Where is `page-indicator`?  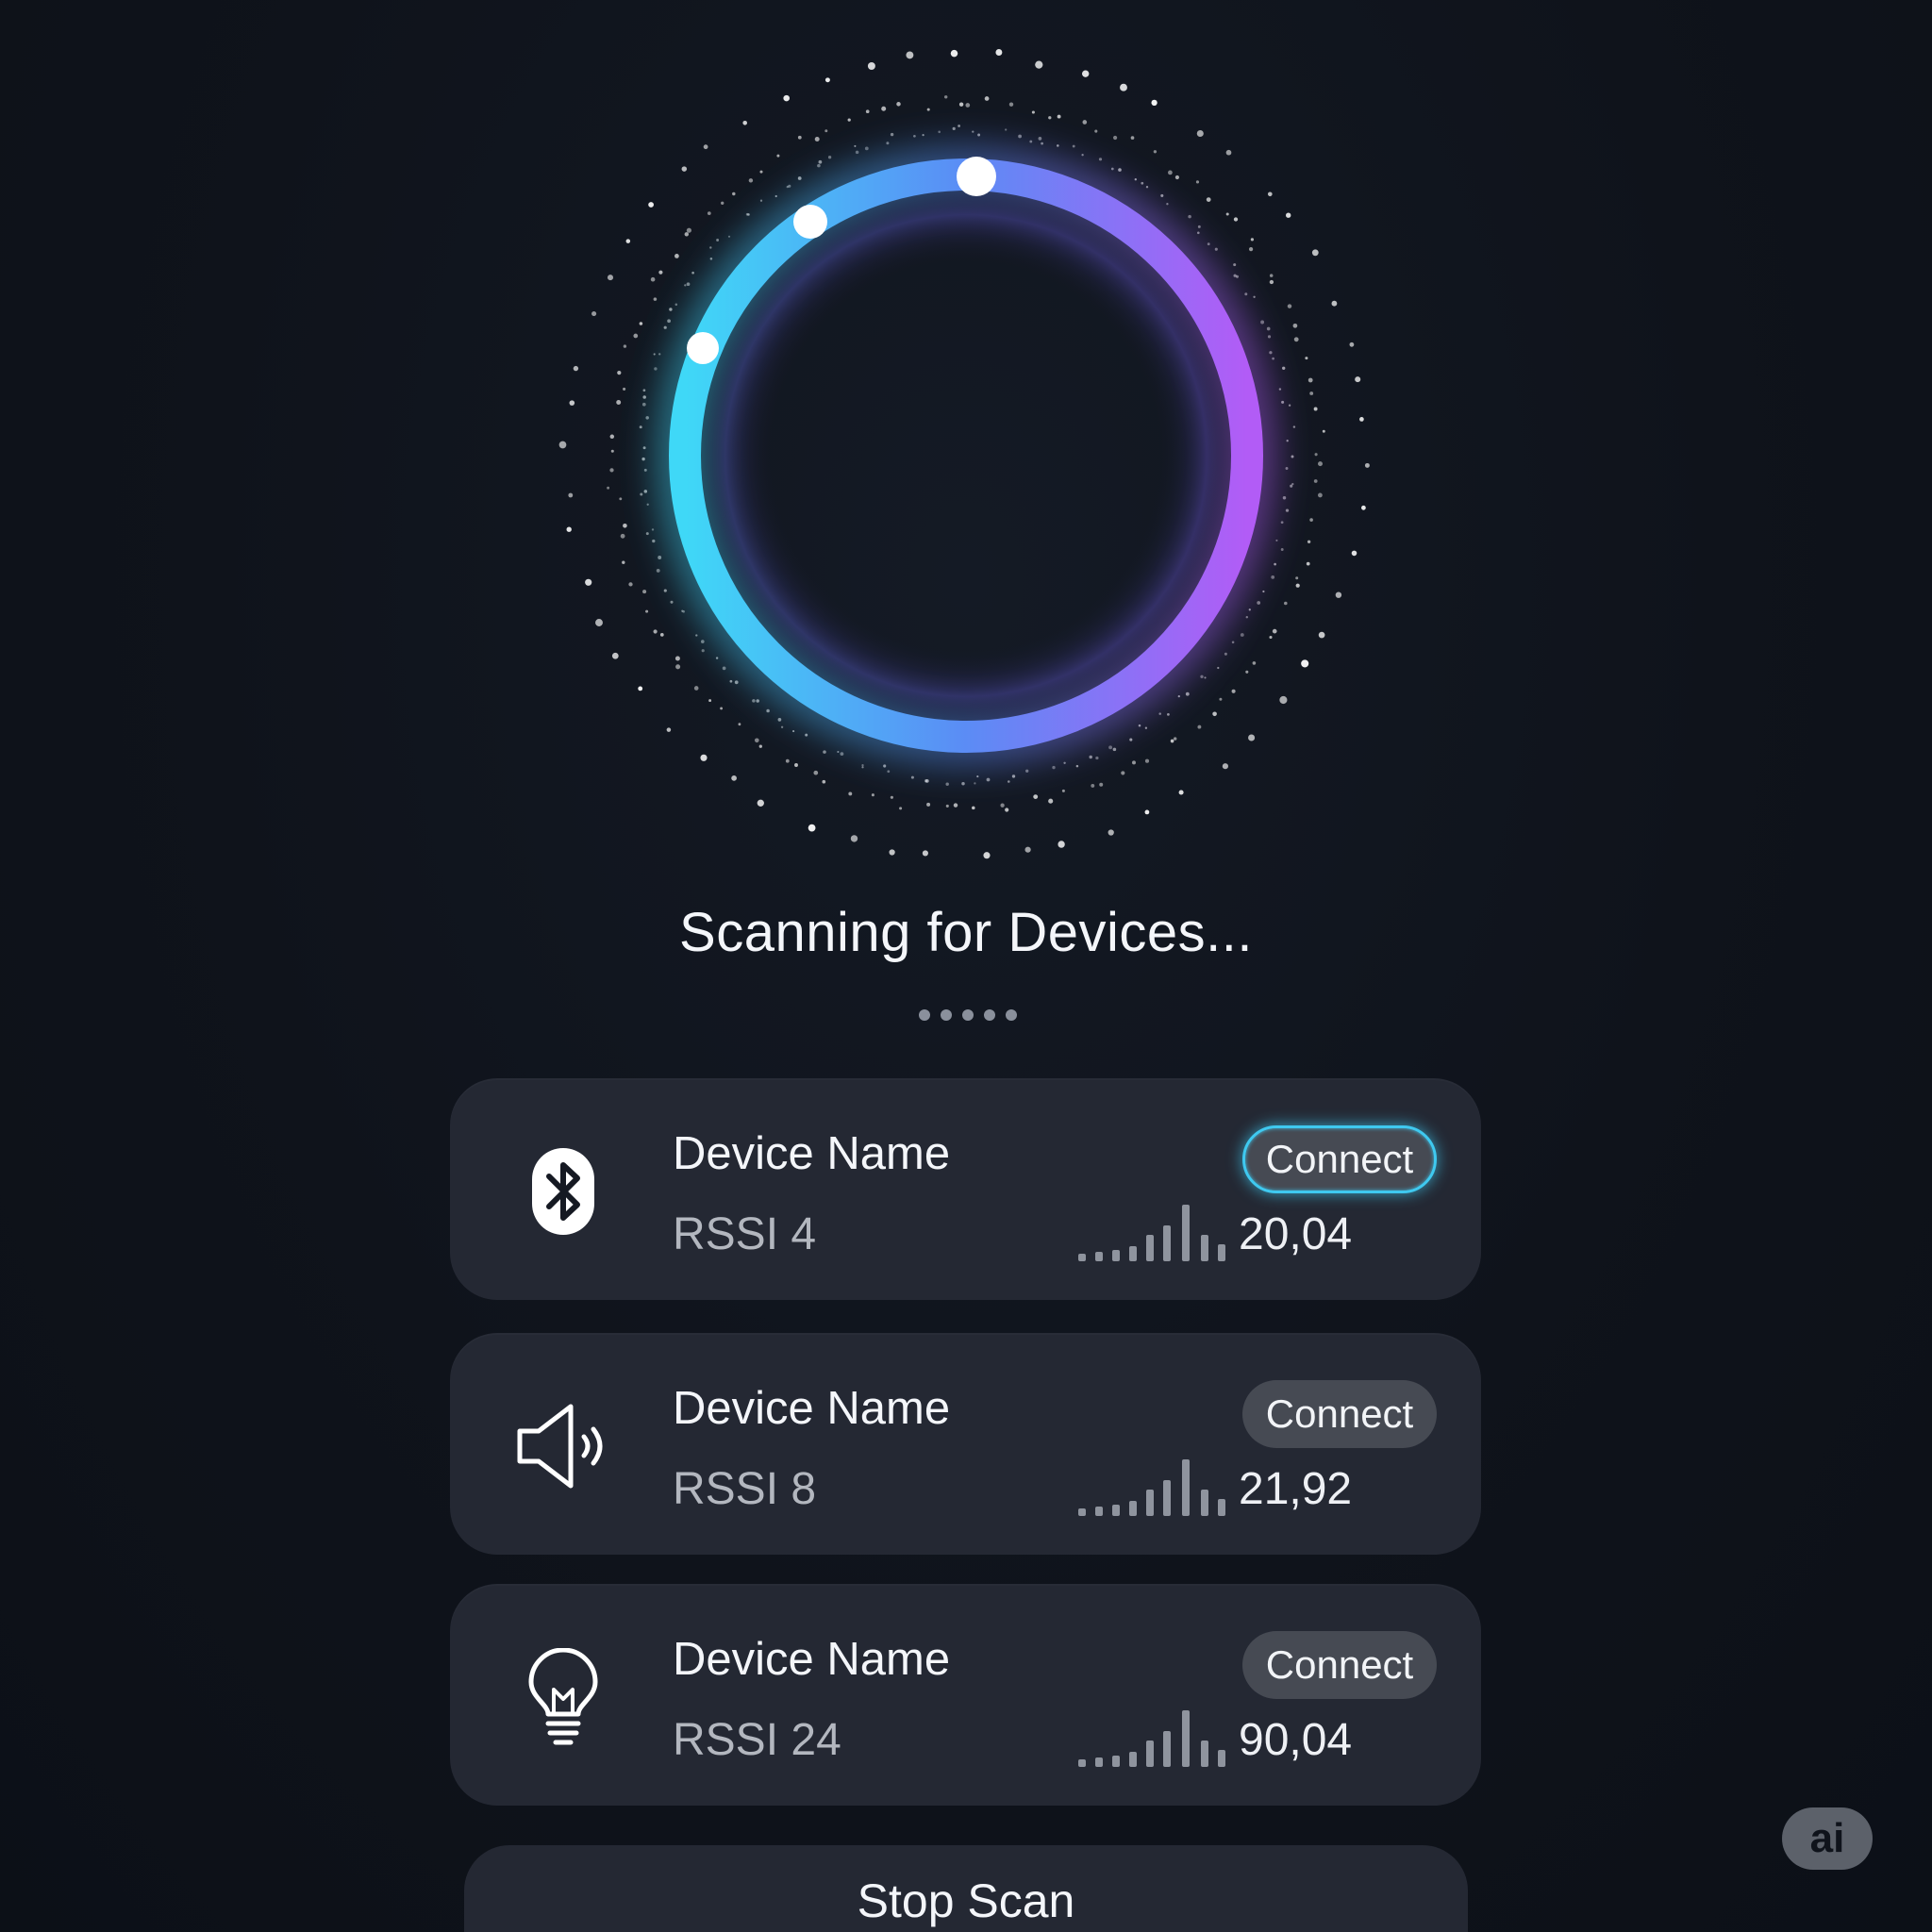
page-indicator is located at coordinates (968, 1015).